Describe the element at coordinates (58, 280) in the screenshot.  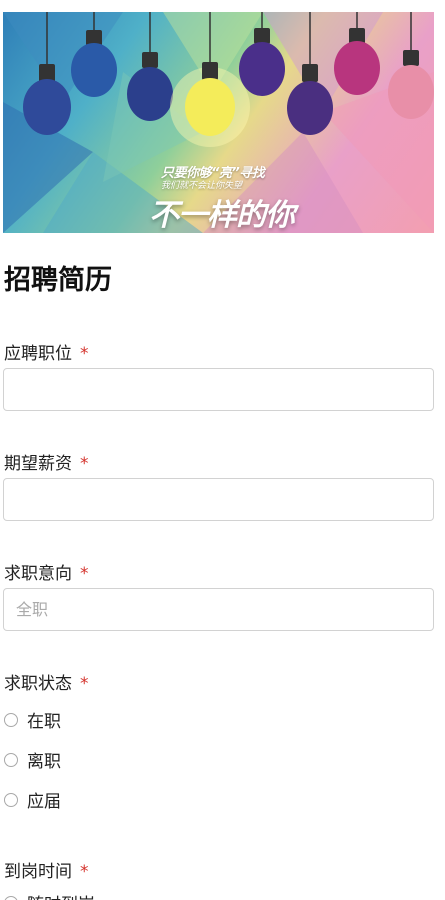
I see `page-title: 招聘简历` at that location.